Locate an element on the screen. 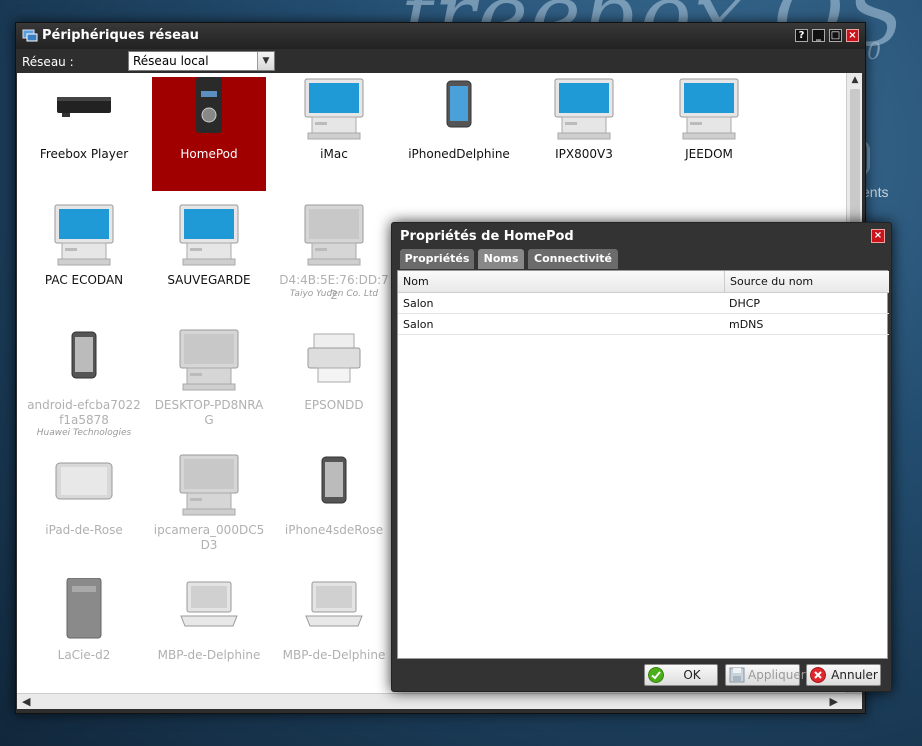 This screenshot has width=922, height=746. network-select: Réseau local ▼ is located at coordinates (201, 61).